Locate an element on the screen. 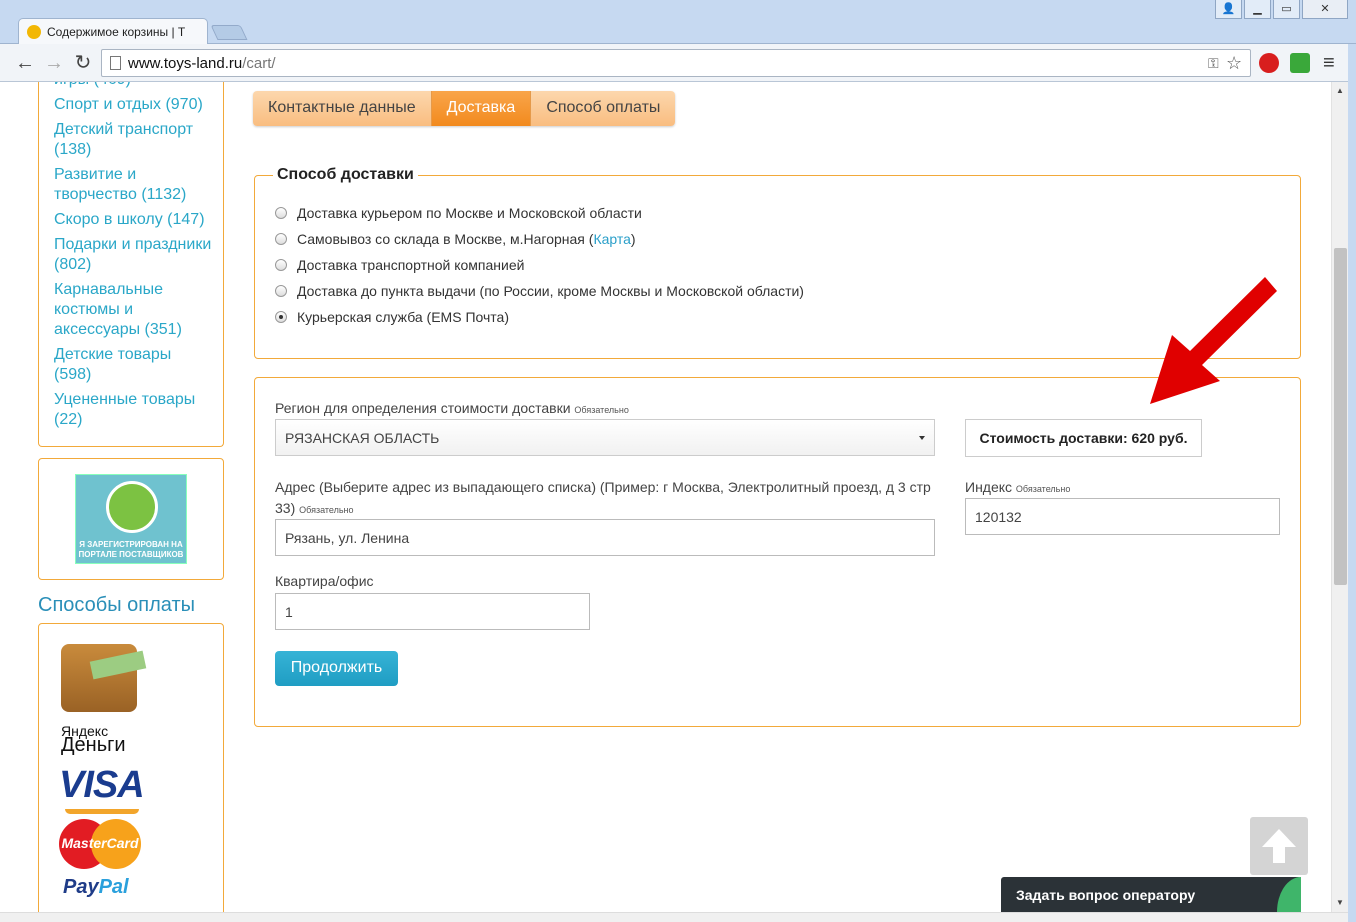 The image size is (1356, 922). index-label-text: Индекс is located at coordinates (989, 487).